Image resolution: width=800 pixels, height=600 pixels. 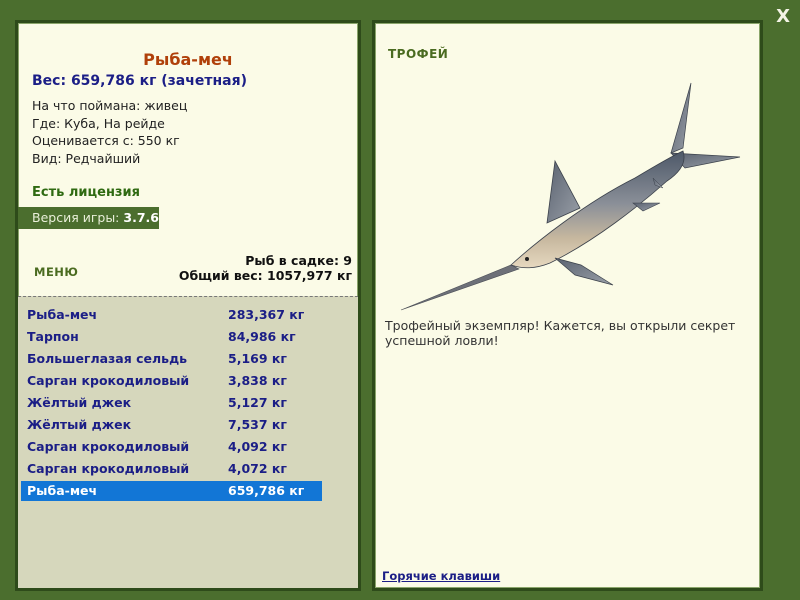 What do you see at coordinates (106, 140) in the screenshot?
I see `valued-from-text: Оценивается с: 550 кг` at bounding box center [106, 140].